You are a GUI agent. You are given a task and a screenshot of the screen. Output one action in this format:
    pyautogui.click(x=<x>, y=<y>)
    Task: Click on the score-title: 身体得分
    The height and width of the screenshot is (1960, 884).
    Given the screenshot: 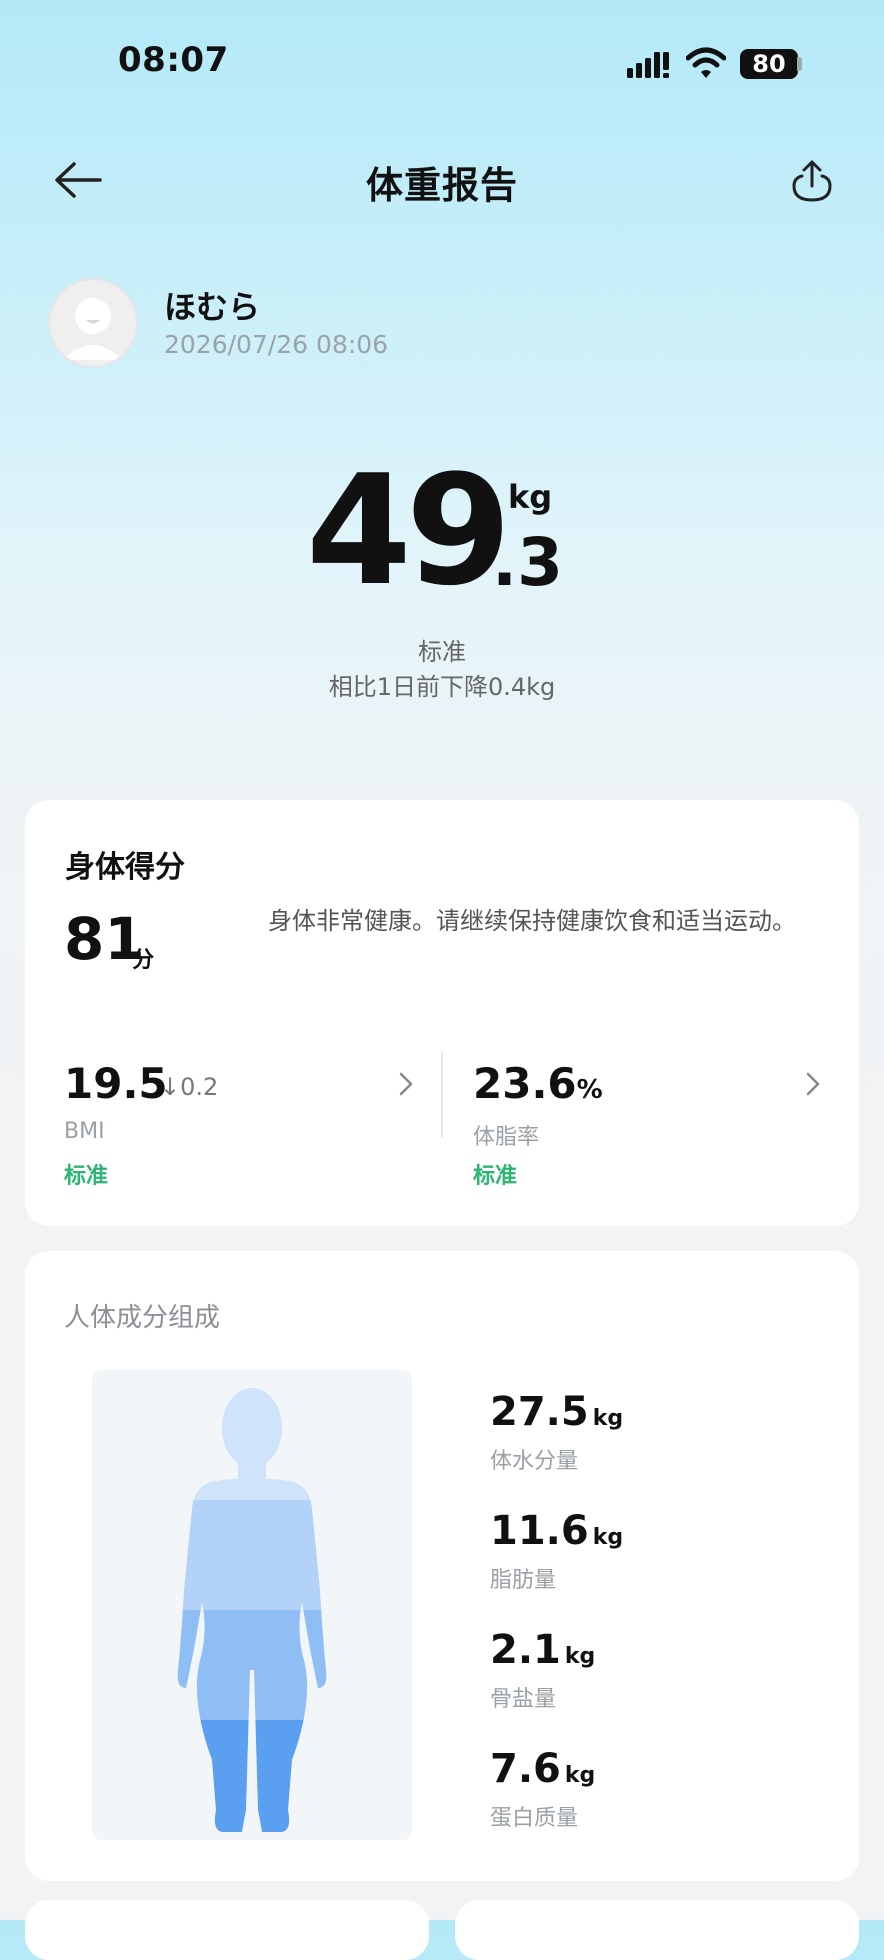 What is the action you would take?
    pyautogui.click(x=125, y=867)
    